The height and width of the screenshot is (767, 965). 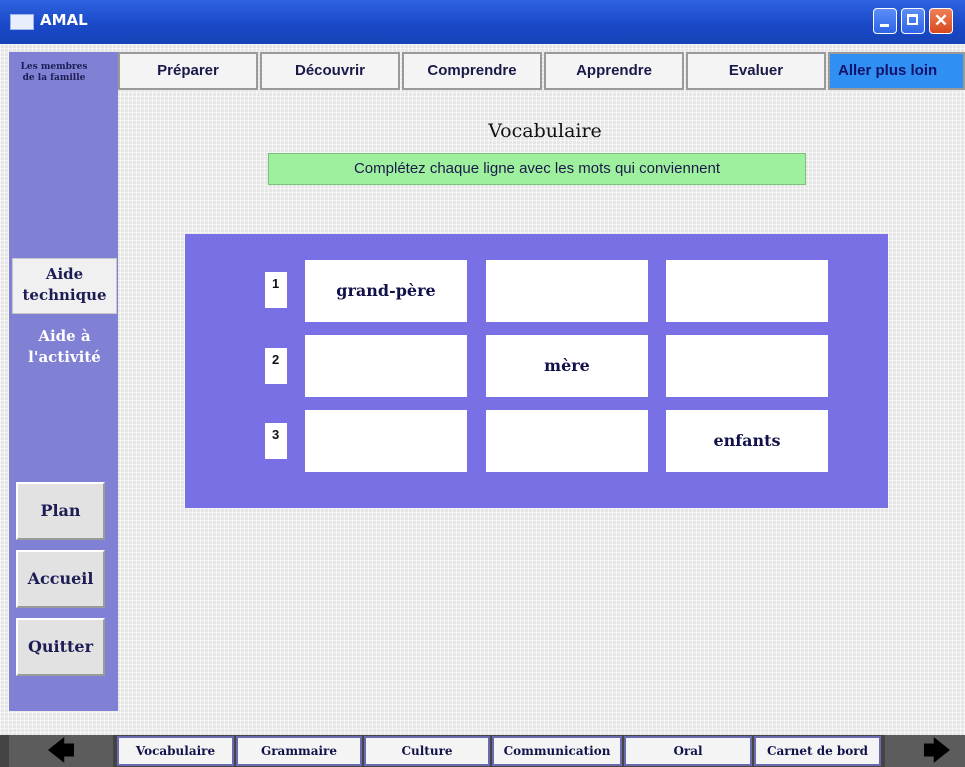 I want to click on answer-cell-1-1: grand-père, so click(x=386, y=291).